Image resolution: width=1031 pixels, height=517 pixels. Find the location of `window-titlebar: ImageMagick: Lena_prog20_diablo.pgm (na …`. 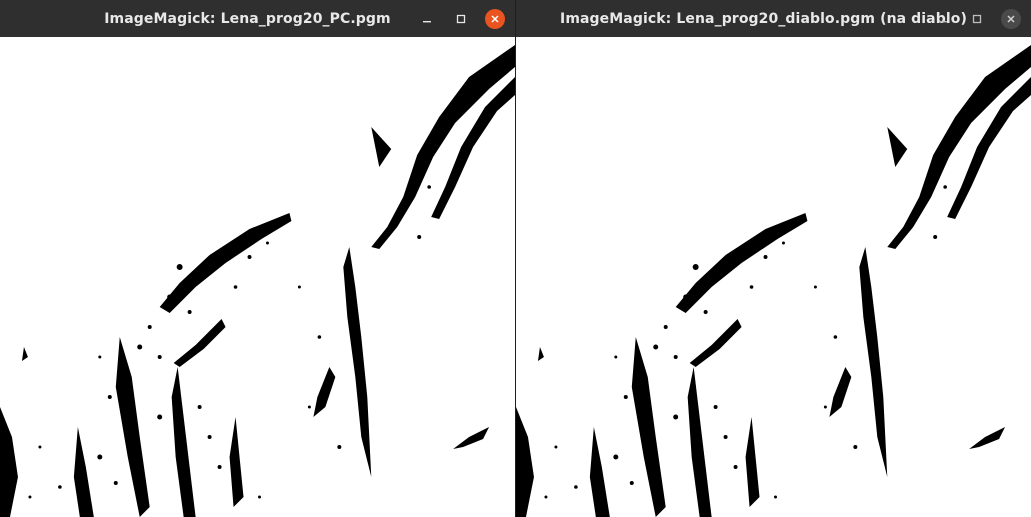

window-titlebar: ImageMagick: Lena_prog20_diablo.pgm (na … is located at coordinates (773, 18).